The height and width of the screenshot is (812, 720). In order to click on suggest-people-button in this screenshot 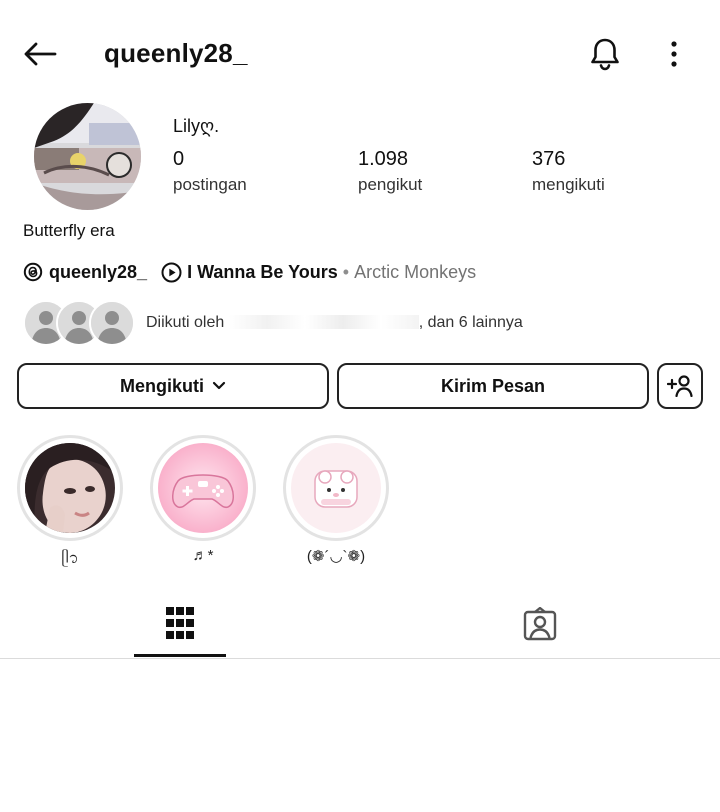, I will do `click(680, 386)`.